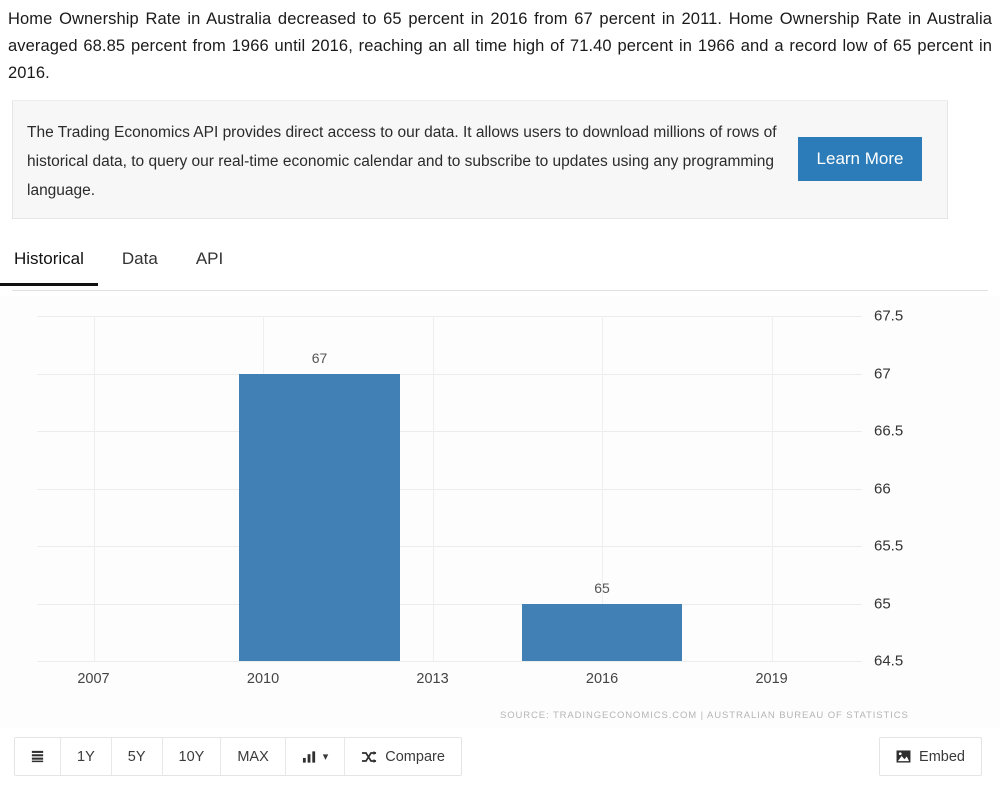 The image size is (1000, 802). What do you see at coordinates (319, 357) in the screenshot?
I see `bar-value-label: 67` at bounding box center [319, 357].